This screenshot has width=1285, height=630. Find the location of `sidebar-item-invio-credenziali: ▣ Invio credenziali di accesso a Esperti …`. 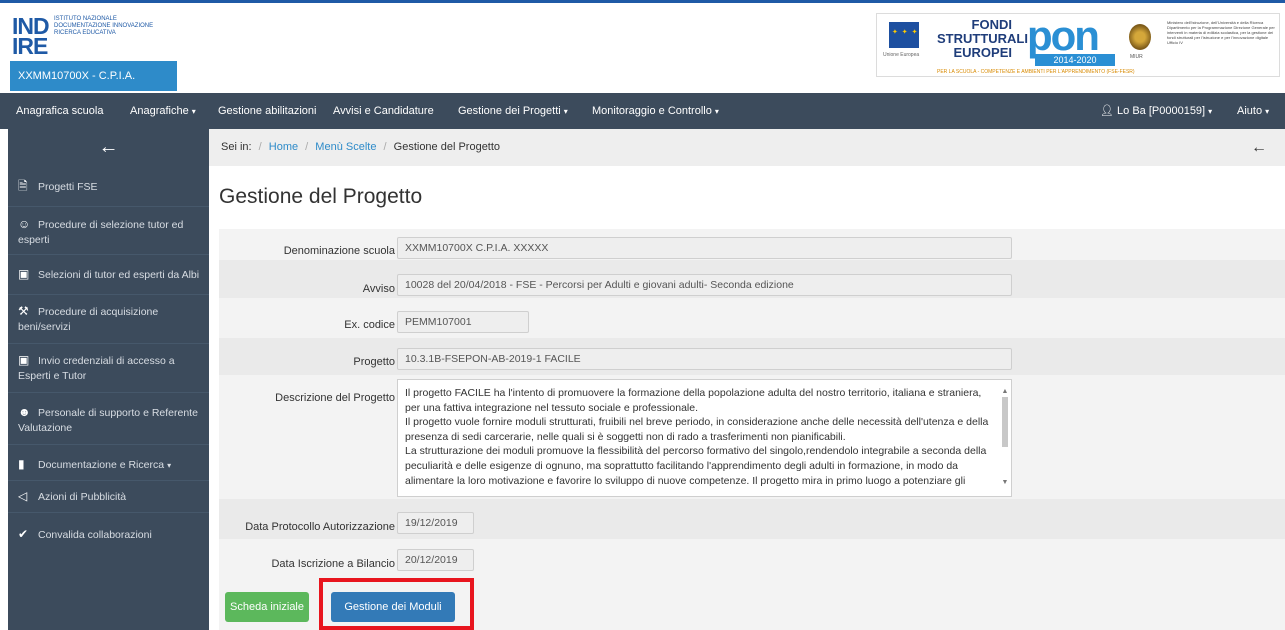

sidebar-item-invio-credenziali: ▣ Invio credenziali di accesso a Esperti … is located at coordinates (108, 373).